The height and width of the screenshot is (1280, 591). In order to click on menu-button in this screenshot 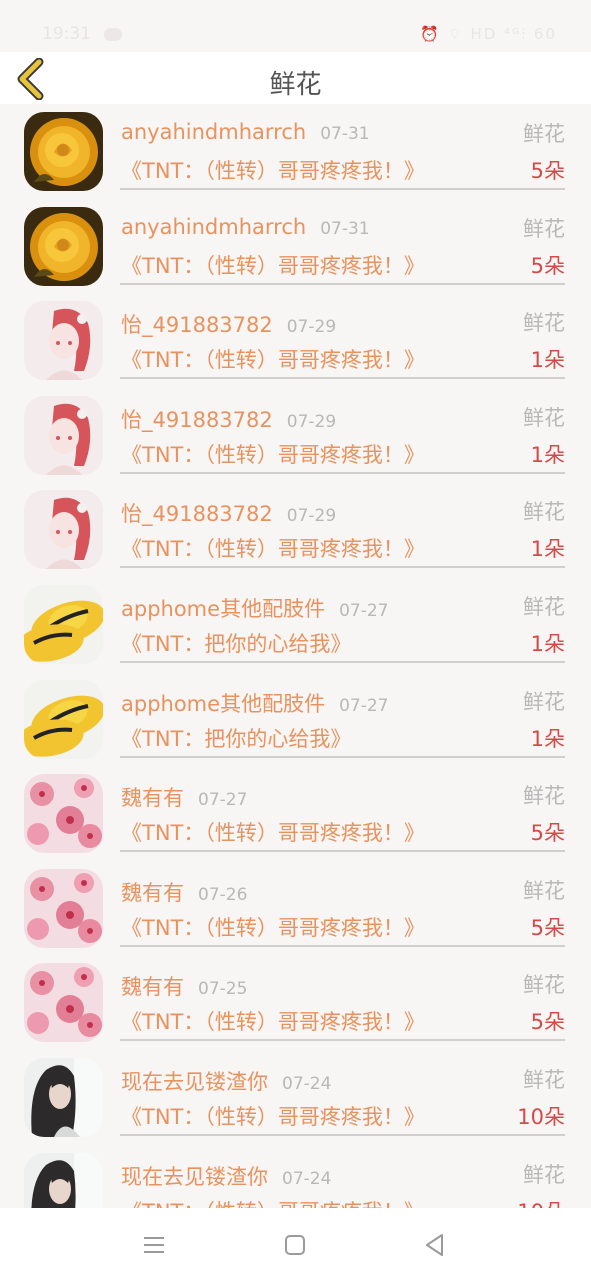, I will do `click(154, 1245)`.